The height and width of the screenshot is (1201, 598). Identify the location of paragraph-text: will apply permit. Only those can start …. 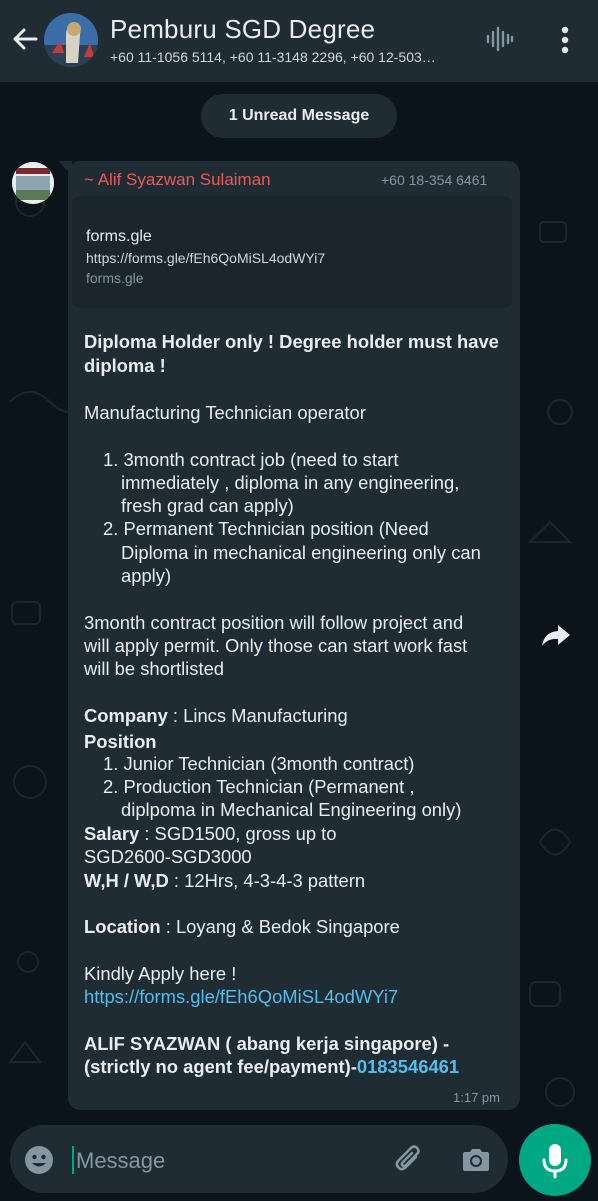
(276, 645).